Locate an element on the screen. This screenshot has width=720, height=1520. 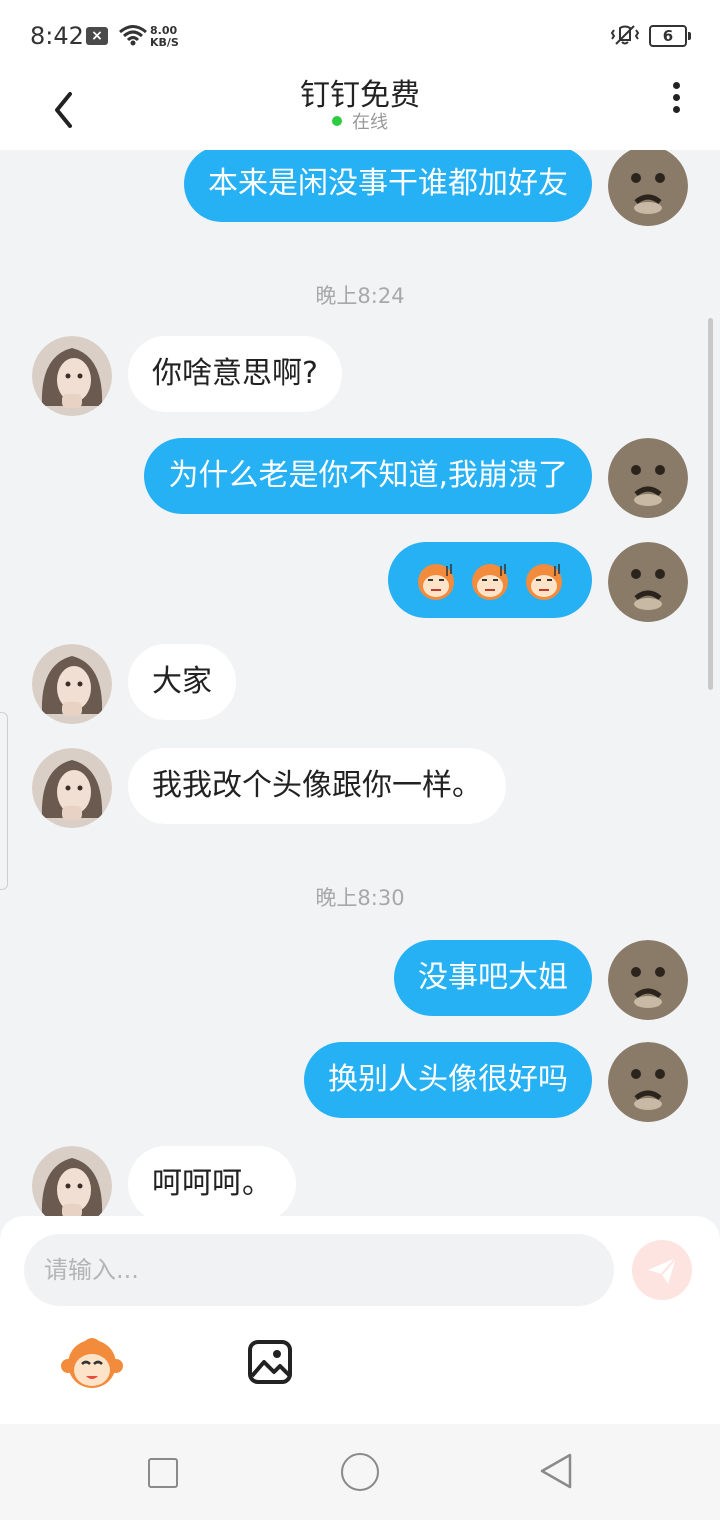
image-button is located at coordinates (270, 1362).